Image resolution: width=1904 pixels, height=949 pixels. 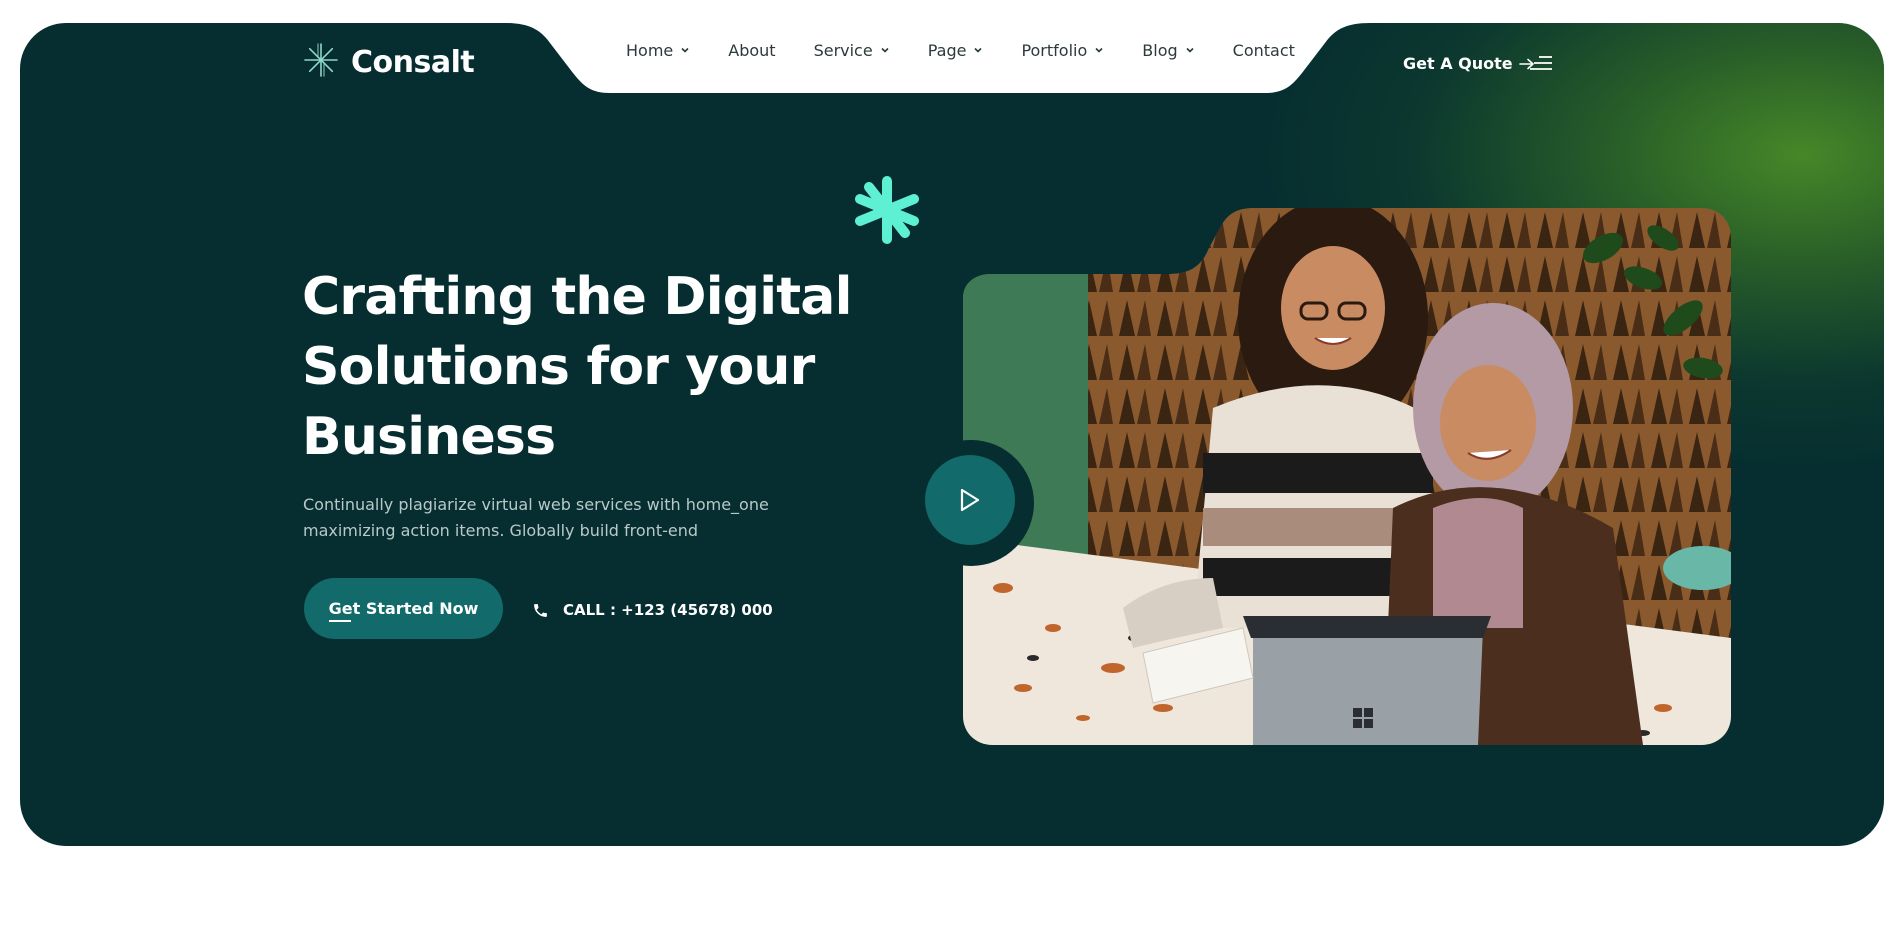 I want to click on brand-name: Consalt, so click(x=413, y=62).